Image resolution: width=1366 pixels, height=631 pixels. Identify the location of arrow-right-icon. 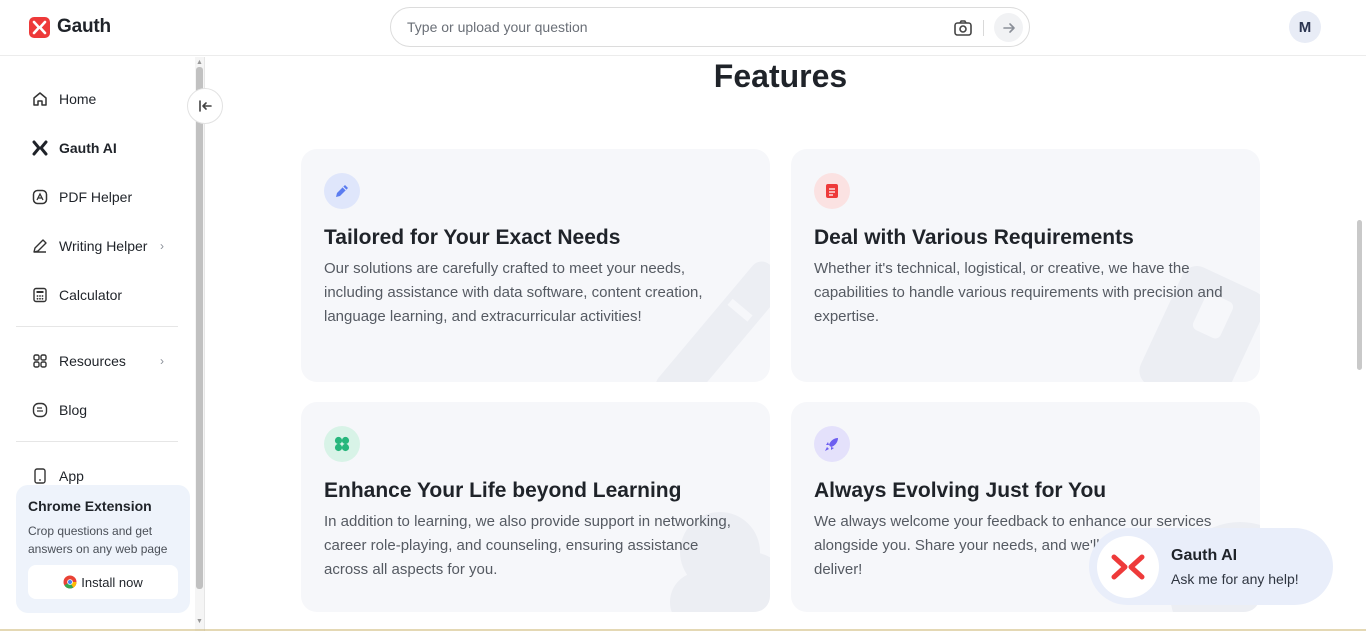
(1008, 27).